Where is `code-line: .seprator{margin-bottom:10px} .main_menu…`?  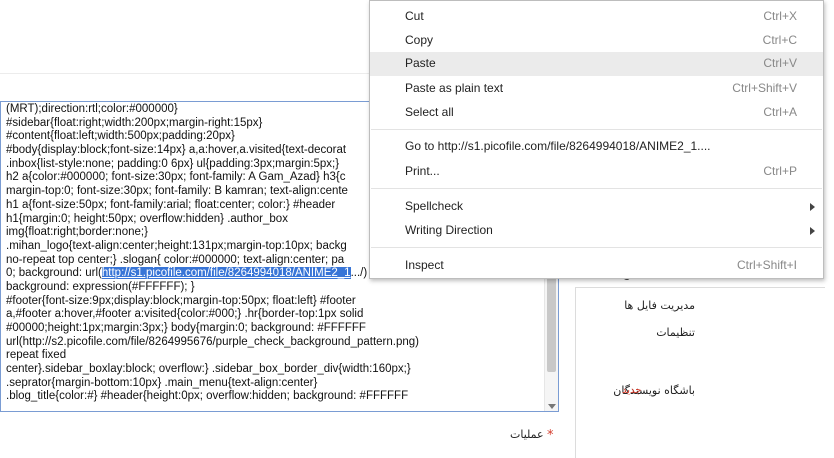
code-line: .seprator{margin-bottom:10px} .main_menu… is located at coordinates (162, 382).